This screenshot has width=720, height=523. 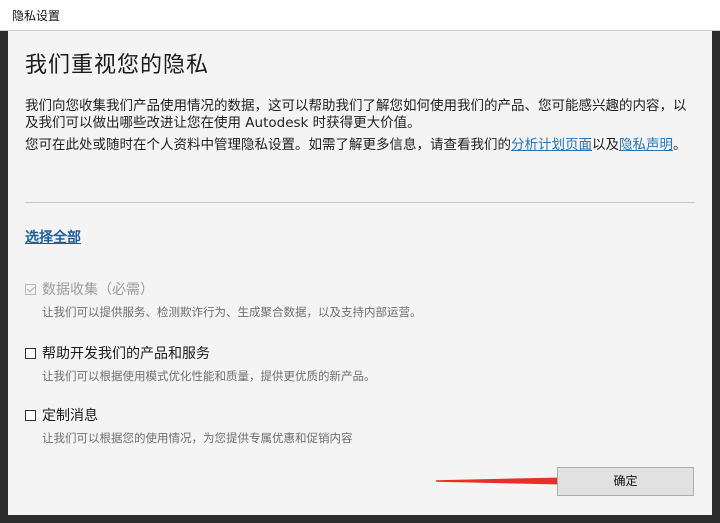 What do you see at coordinates (360, 15) in the screenshot?
I see `title-bar: 隐私设置` at bounding box center [360, 15].